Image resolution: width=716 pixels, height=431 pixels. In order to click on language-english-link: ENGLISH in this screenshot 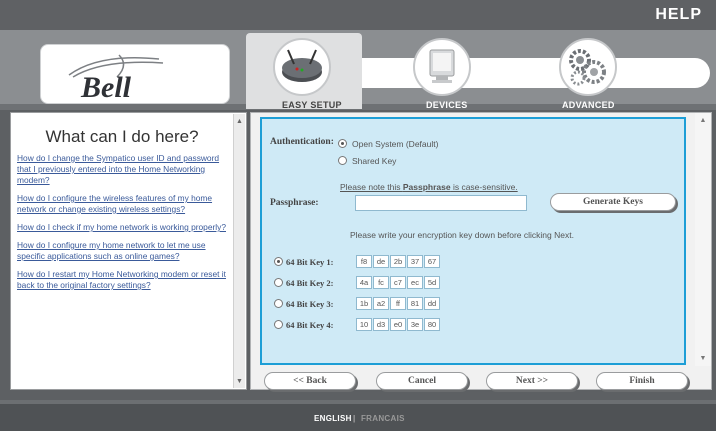, I will do `click(333, 418)`.